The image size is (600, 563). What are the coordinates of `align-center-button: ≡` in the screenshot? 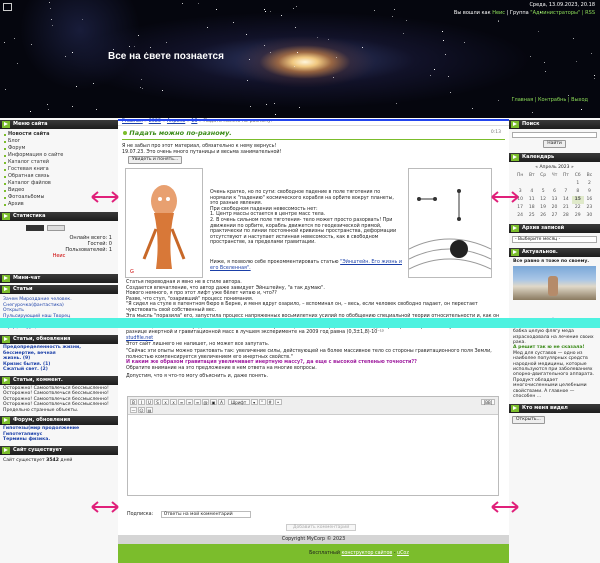 It's located at (189, 402).